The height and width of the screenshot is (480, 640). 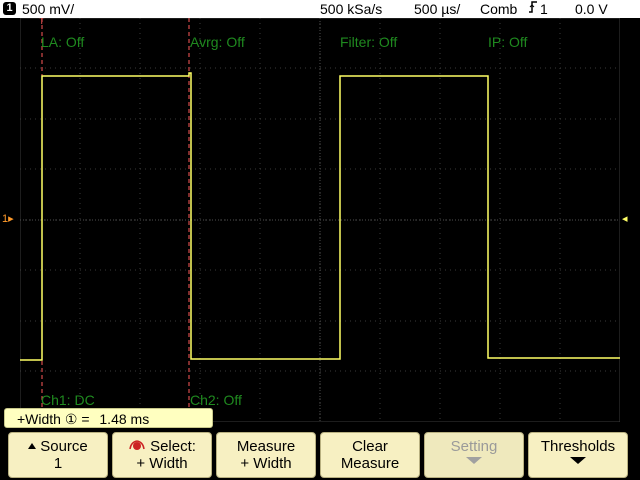 I want to click on ip-status: IP: Off, so click(x=508, y=42).